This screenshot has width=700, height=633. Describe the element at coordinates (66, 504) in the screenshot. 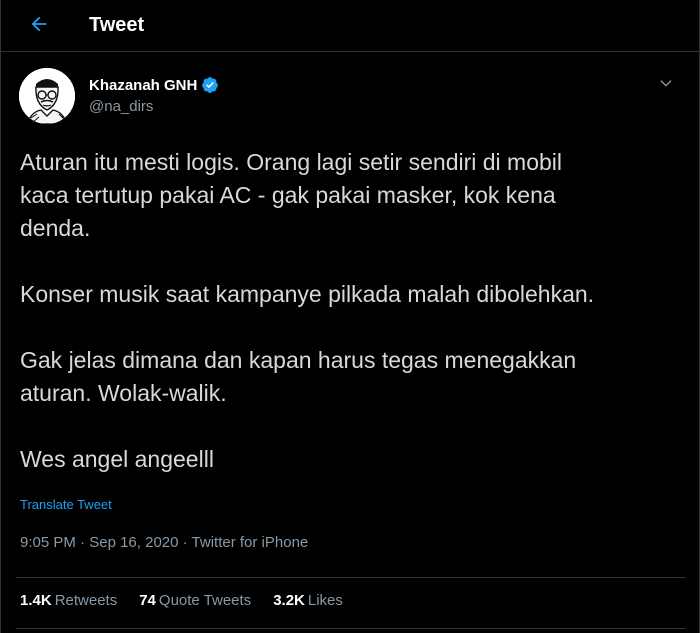

I see `translate-tweet-link: Translate Tweet` at that location.